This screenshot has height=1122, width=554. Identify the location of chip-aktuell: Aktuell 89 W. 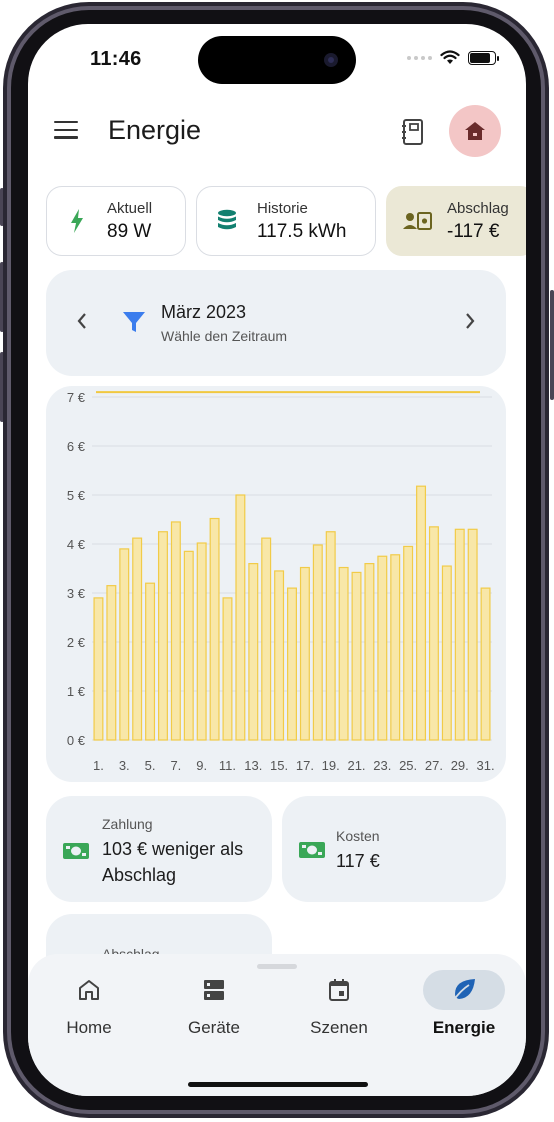
(116, 221).